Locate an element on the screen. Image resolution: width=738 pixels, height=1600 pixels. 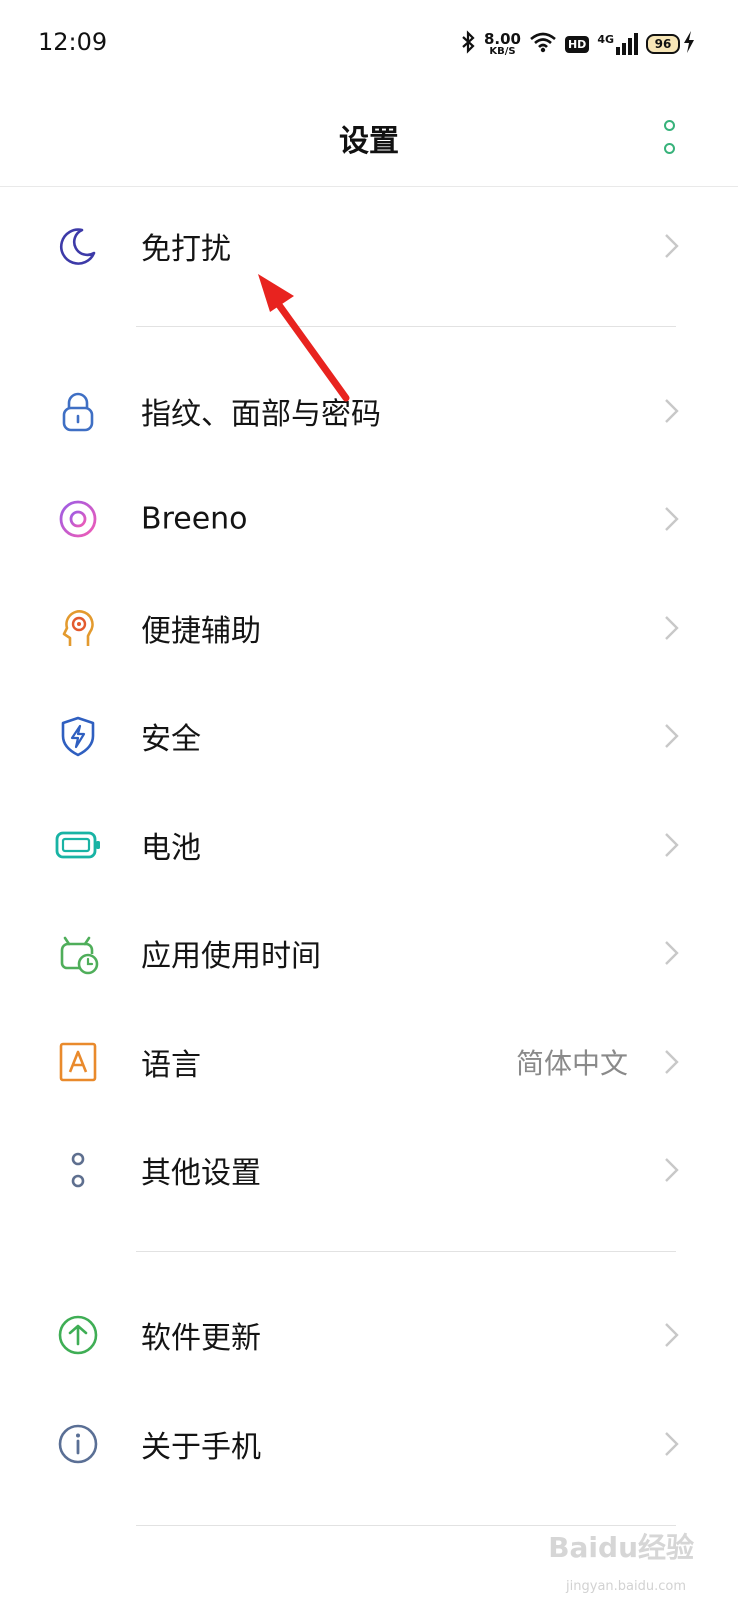
baidu-watermark: Baidu经验 is located at coordinates (621, 1547).